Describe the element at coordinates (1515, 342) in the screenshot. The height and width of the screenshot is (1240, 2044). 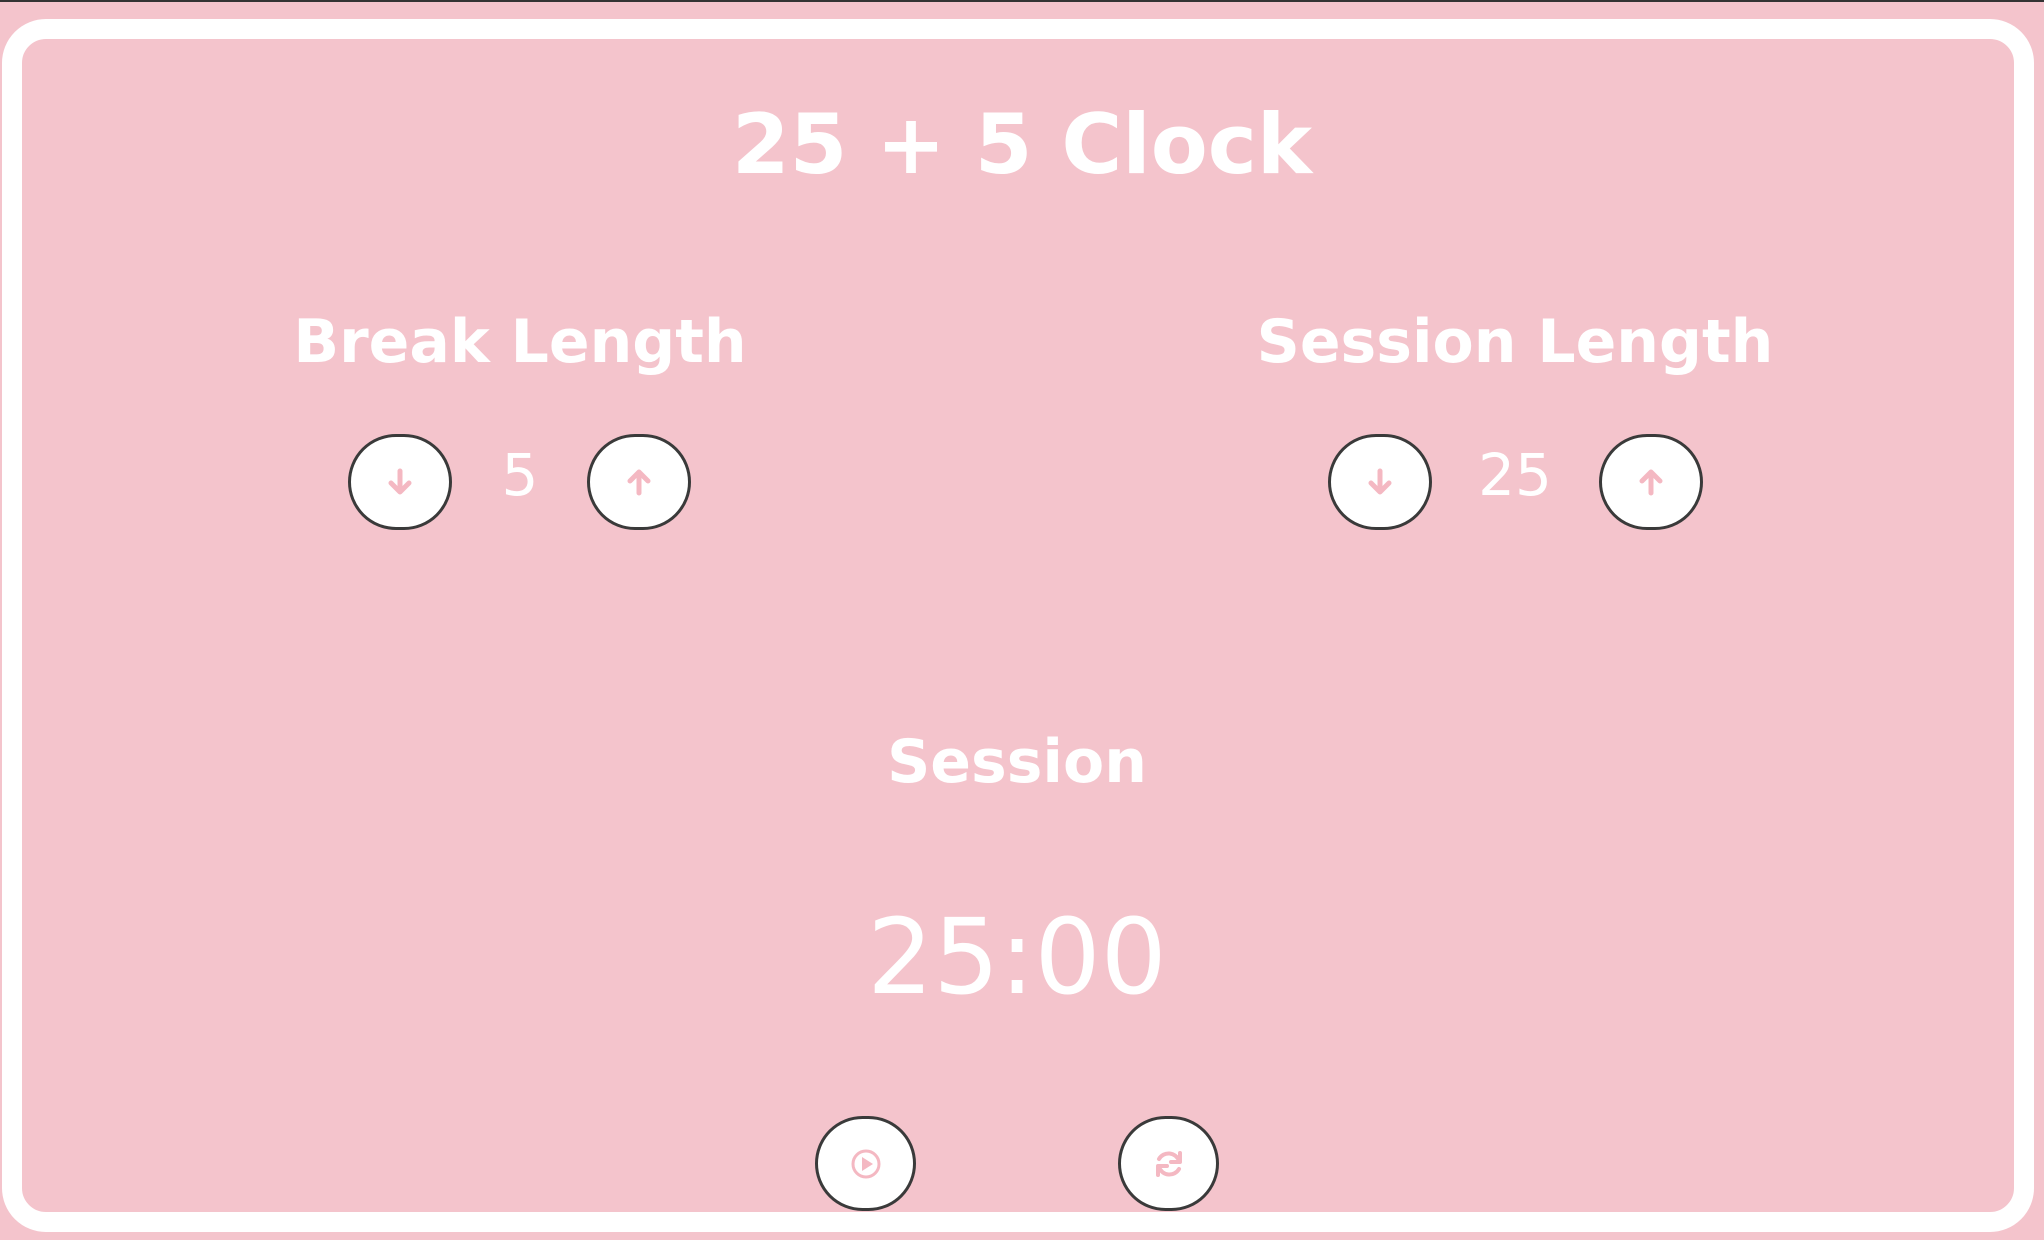
I see `session-length-label: Session Length` at that location.